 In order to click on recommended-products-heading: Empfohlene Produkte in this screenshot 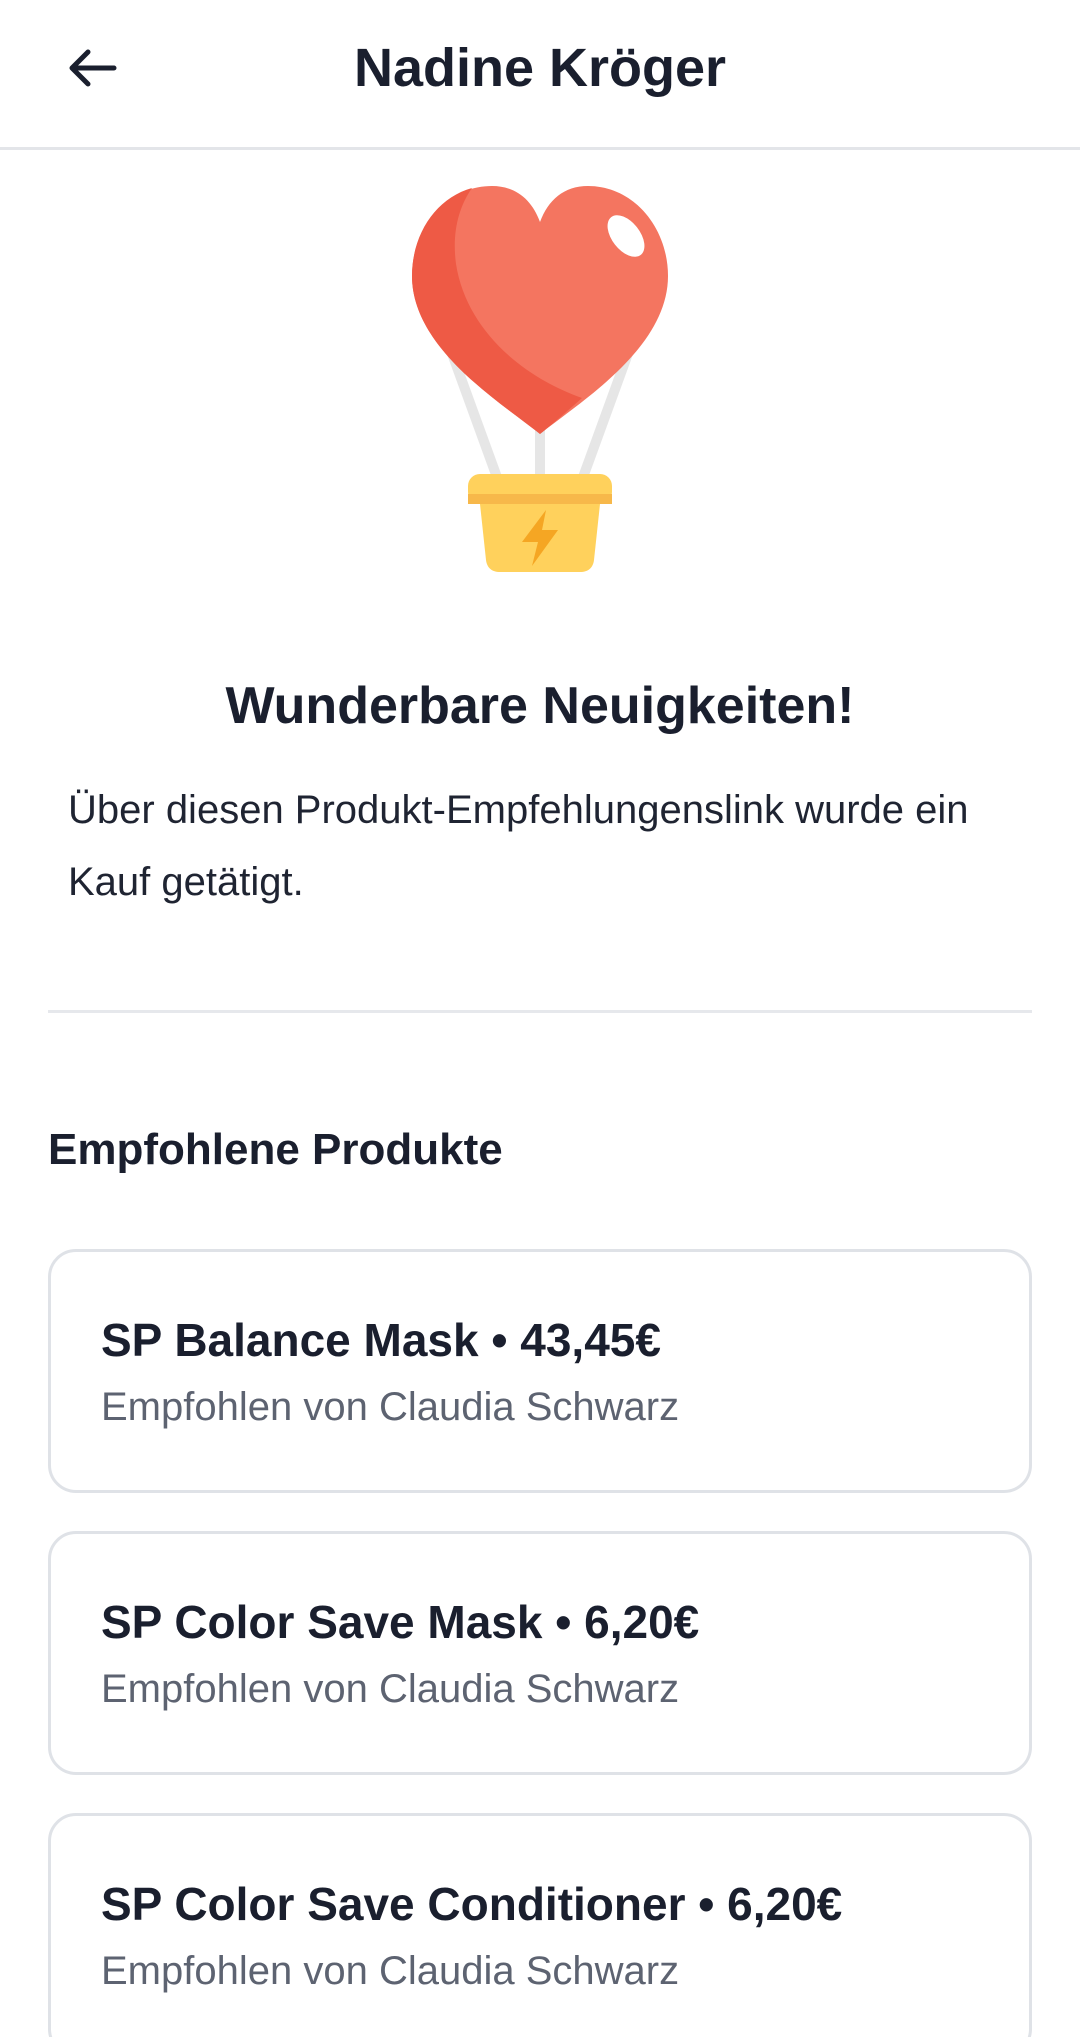, I will do `click(275, 1149)`.